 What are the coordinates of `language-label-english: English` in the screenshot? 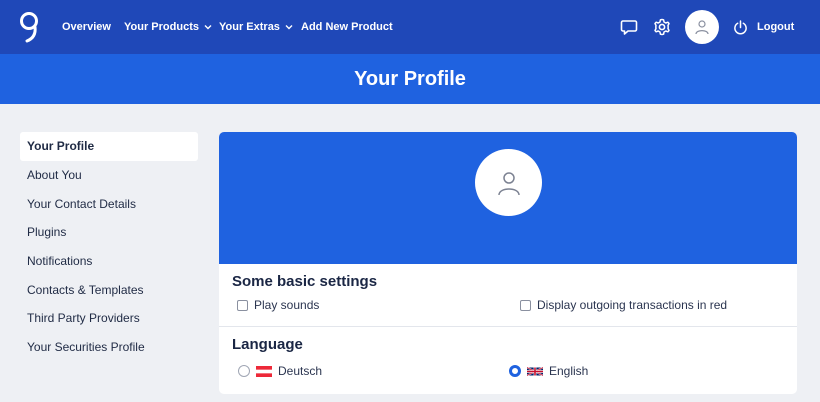 It's located at (569, 371).